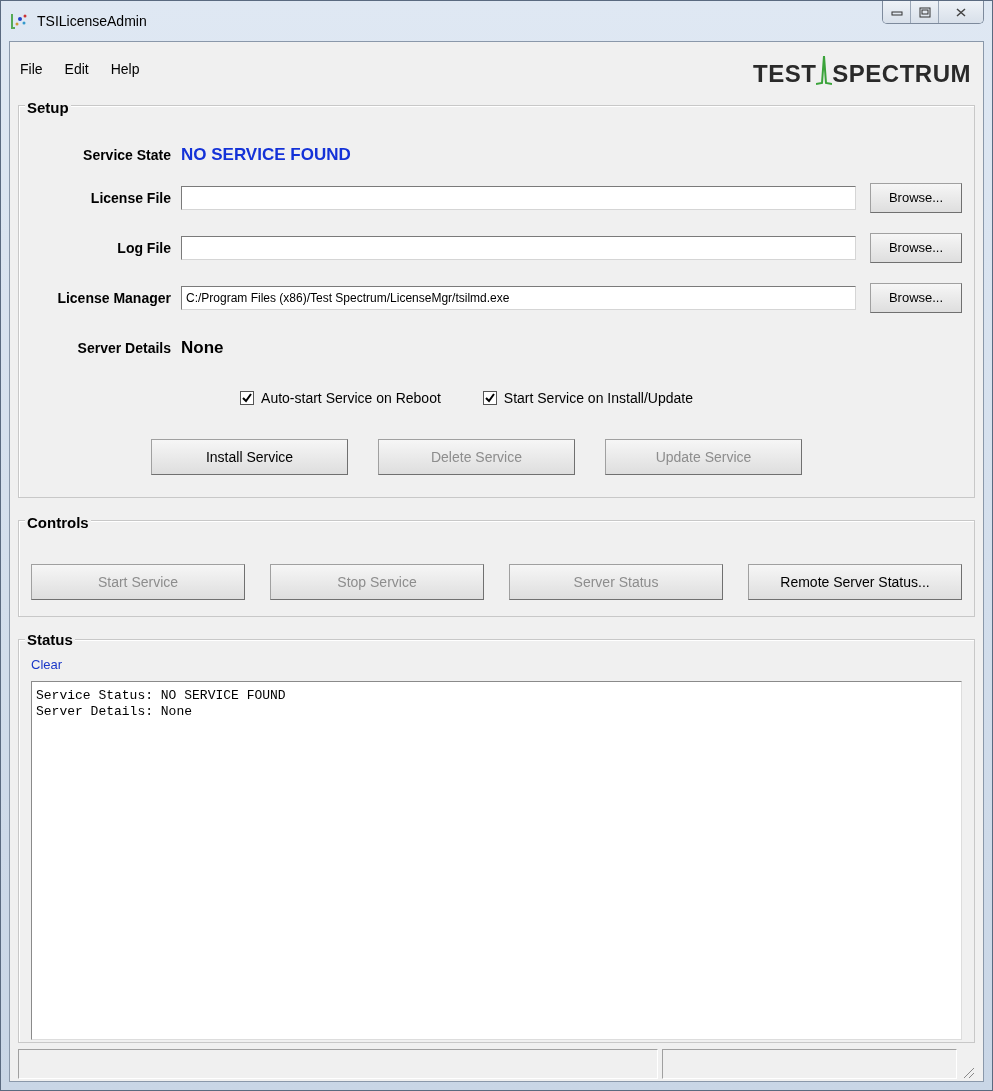  Describe the element at coordinates (518, 298) in the screenshot. I see `input-field: C:/Program Files (x86)/Test Spectrum/LicenseMgr/tsilmd.exe` at that location.